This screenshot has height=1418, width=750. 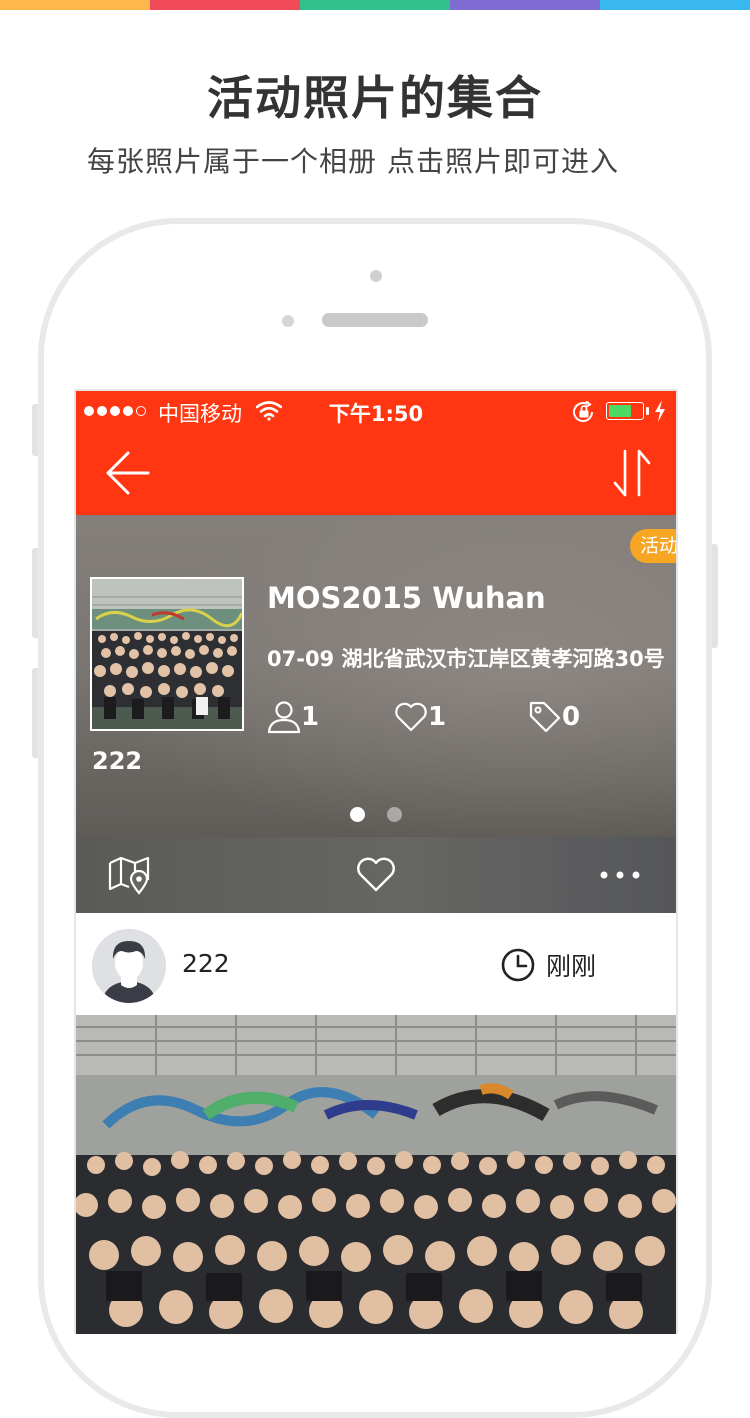 I want to click on sort-arrows-icon, so click(x=632, y=473).